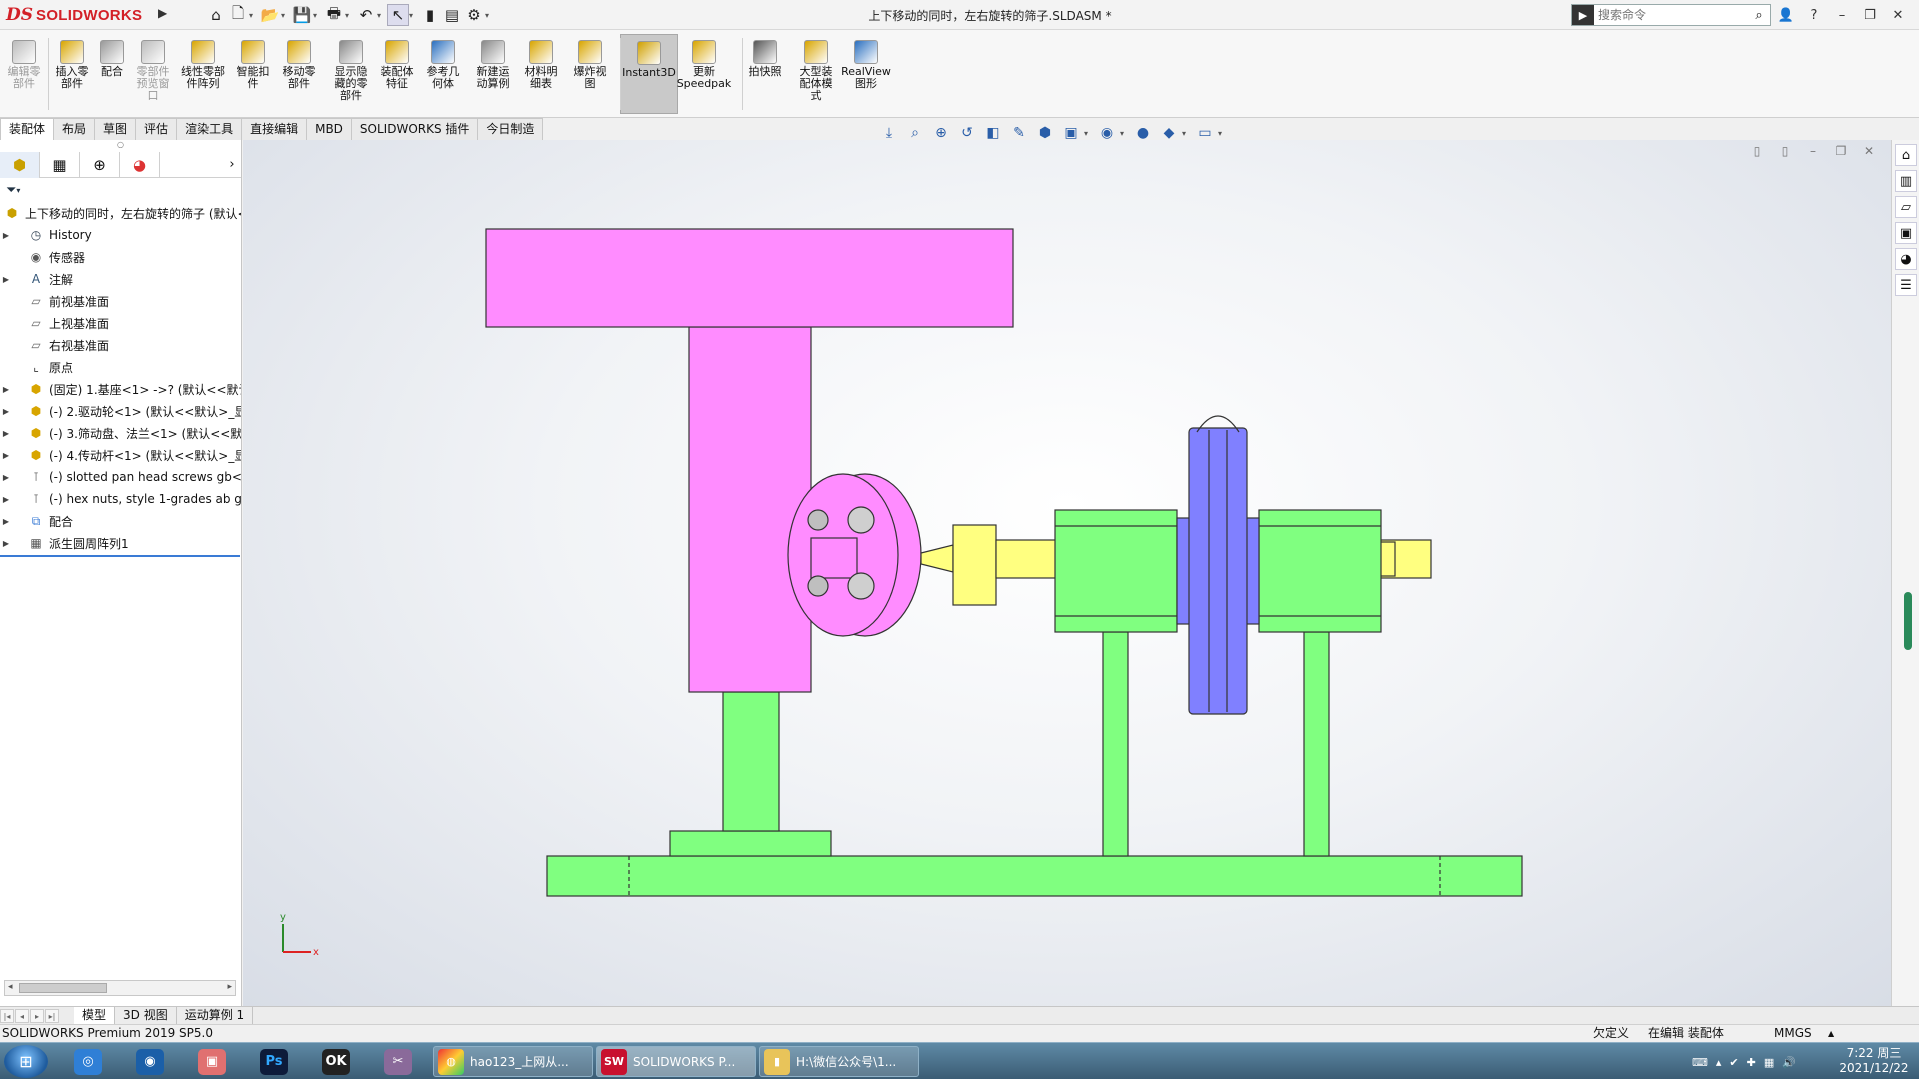  What do you see at coordinates (1786, 15) in the screenshot?
I see `user-icon: 👤` at bounding box center [1786, 15].